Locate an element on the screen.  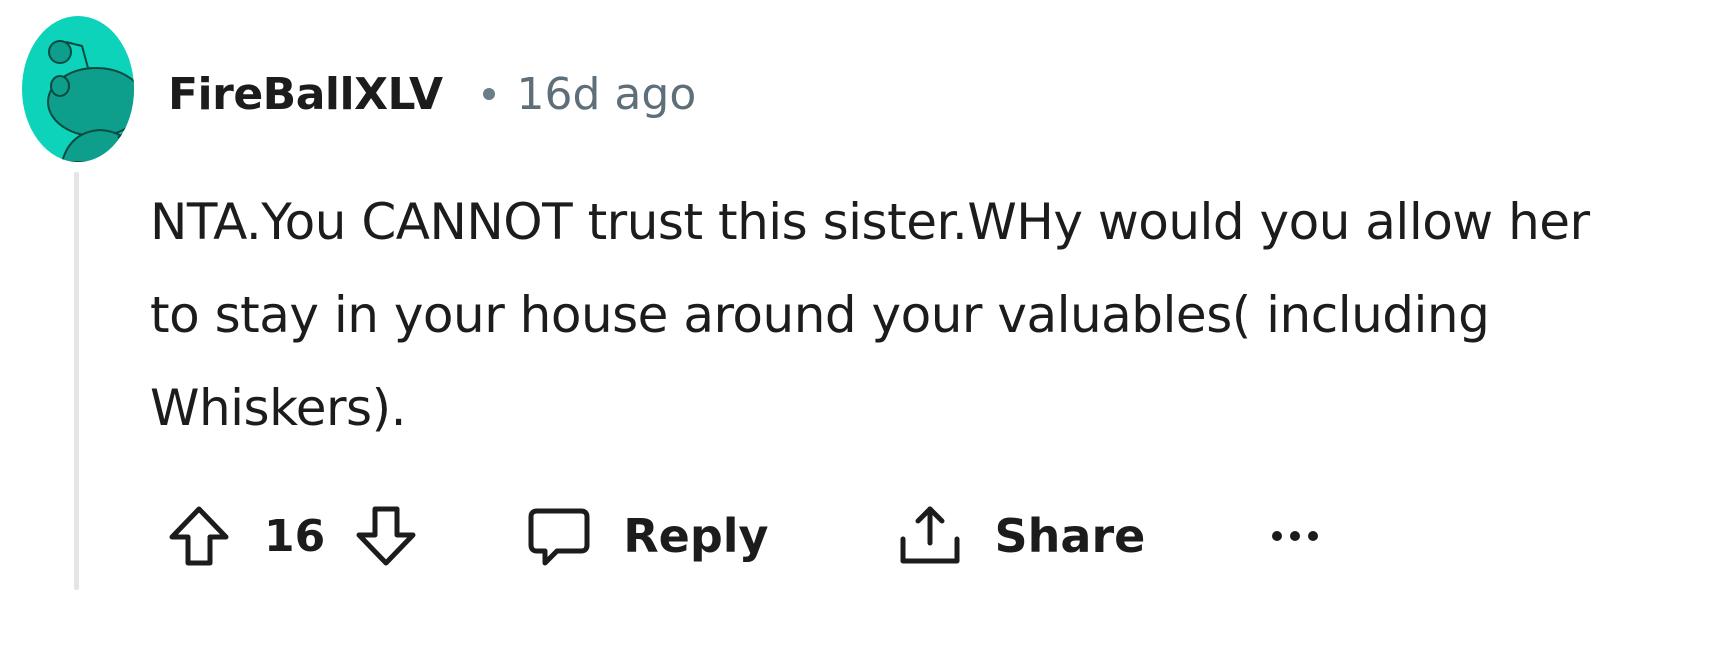
vote-score: 16 is located at coordinates (295, 536).